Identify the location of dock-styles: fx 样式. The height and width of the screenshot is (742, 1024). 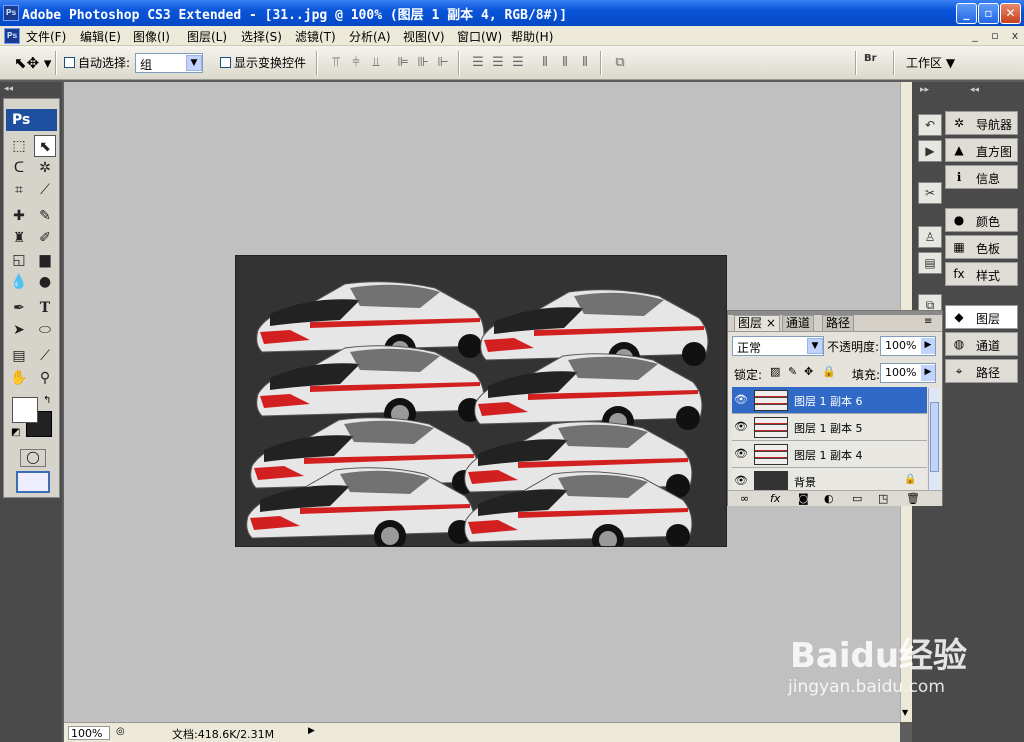
(981, 274).